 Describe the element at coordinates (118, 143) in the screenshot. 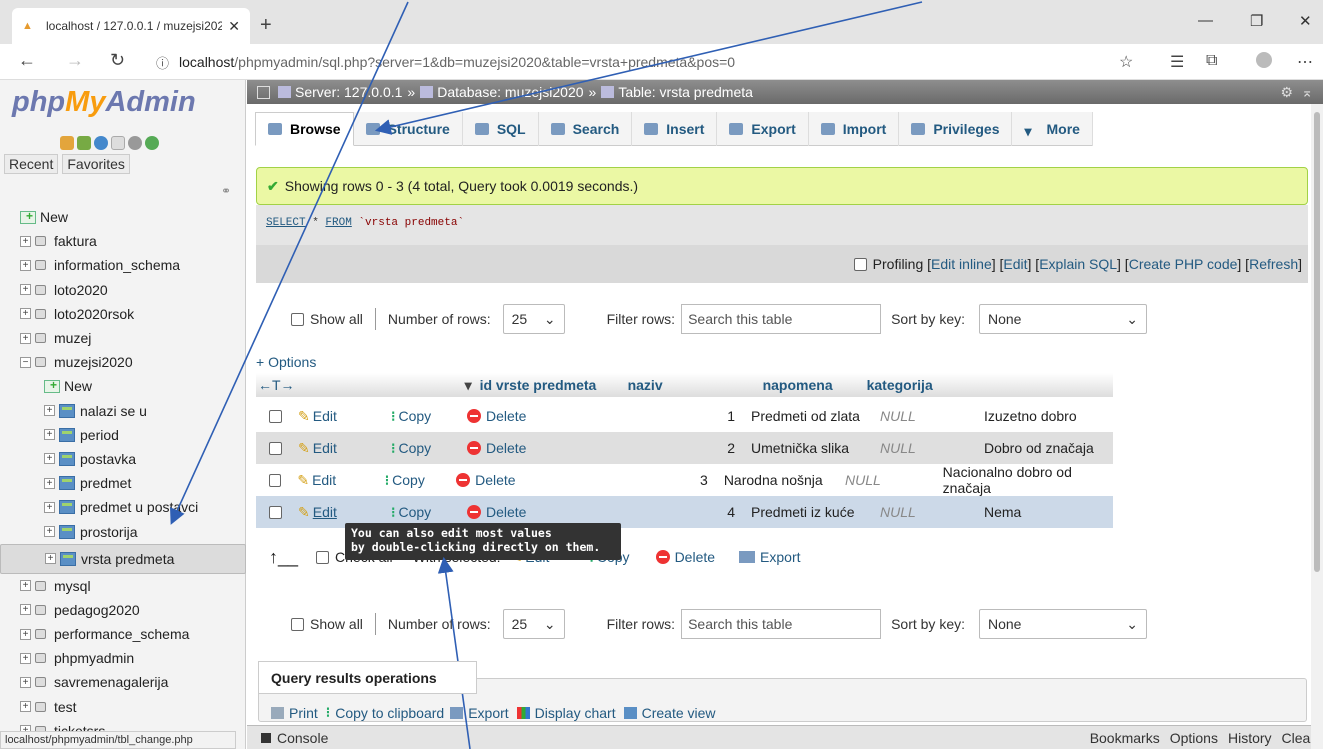

I see `docs-icon` at that location.